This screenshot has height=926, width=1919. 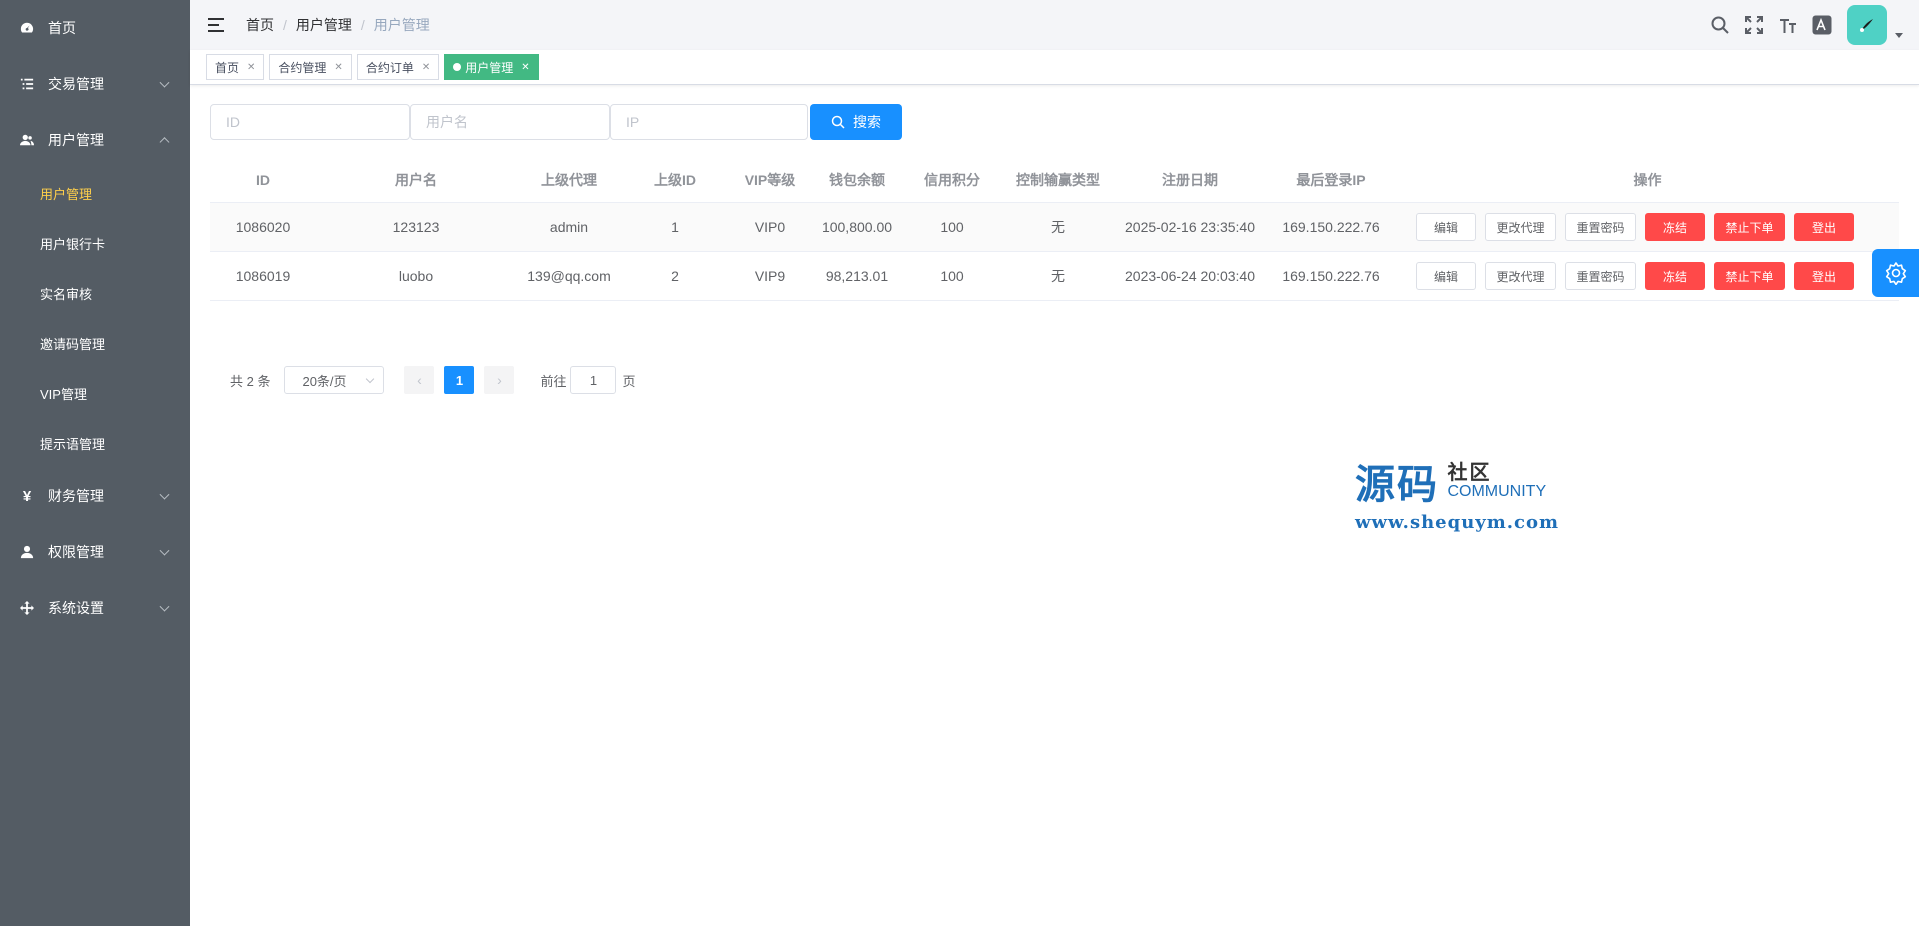 What do you see at coordinates (459, 380) in the screenshot?
I see `page-number: 1` at bounding box center [459, 380].